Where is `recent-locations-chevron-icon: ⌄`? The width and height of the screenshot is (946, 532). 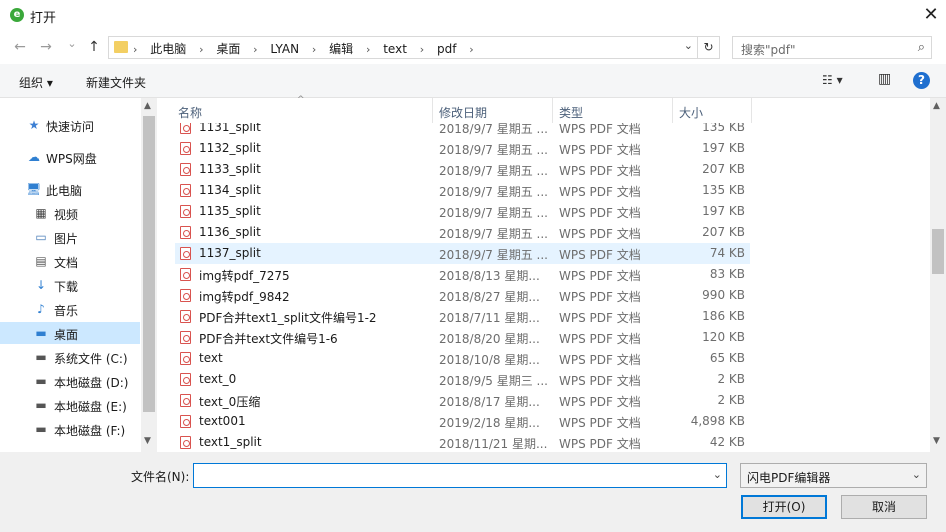 recent-locations-chevron-icon: ⌄ is located at coordinates (72, 44).